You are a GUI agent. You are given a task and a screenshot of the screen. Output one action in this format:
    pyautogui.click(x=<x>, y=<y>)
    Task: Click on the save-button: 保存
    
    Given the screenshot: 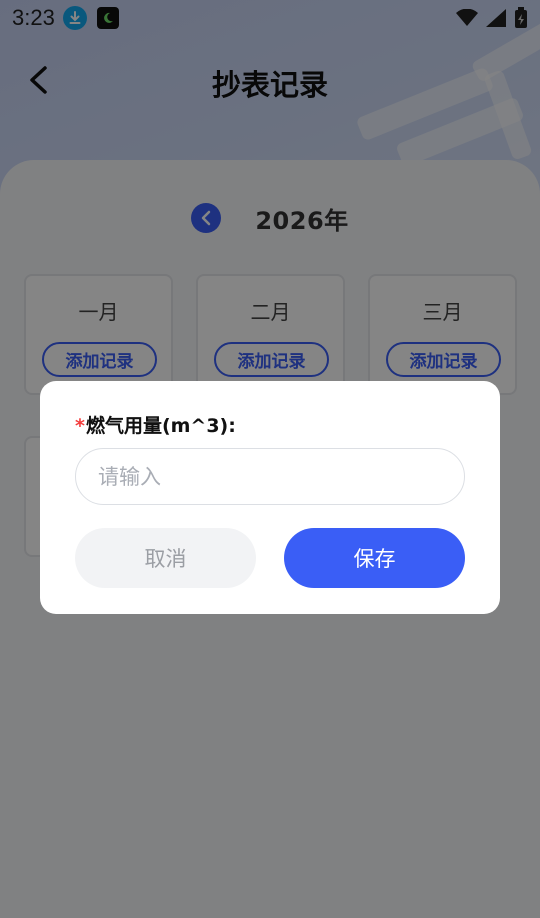 What is the action you would take?
    pyautogui.click(x=374, y=558)
    